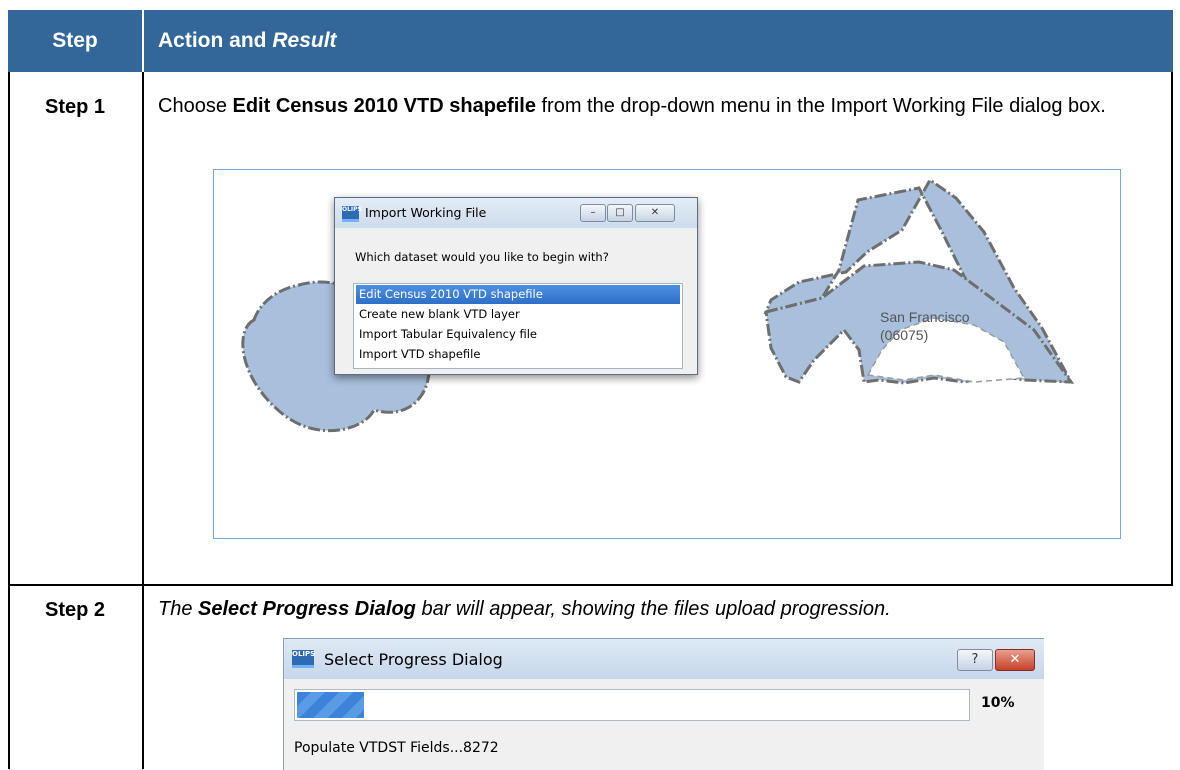 The width and height of the screenshot is (1180, 770). Describe the element at coordinates (9, 420) in the screenshot. I see `grid-left` at that location.